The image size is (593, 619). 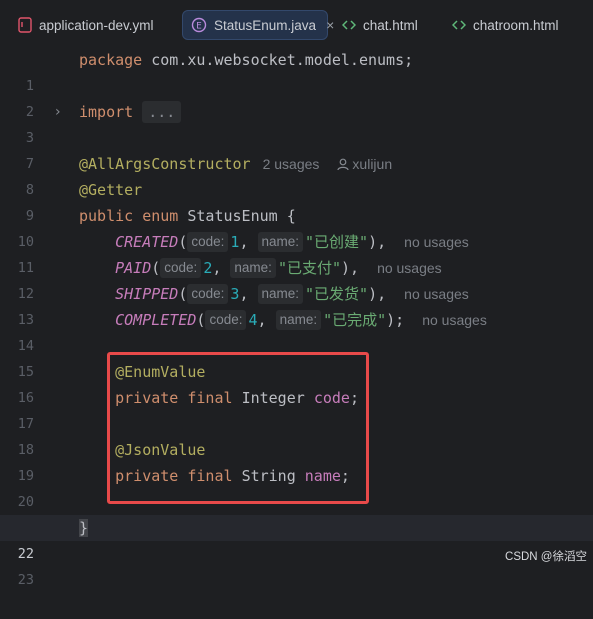 I want to click on enum-constant: CREATED, so click(x=147, y=242).